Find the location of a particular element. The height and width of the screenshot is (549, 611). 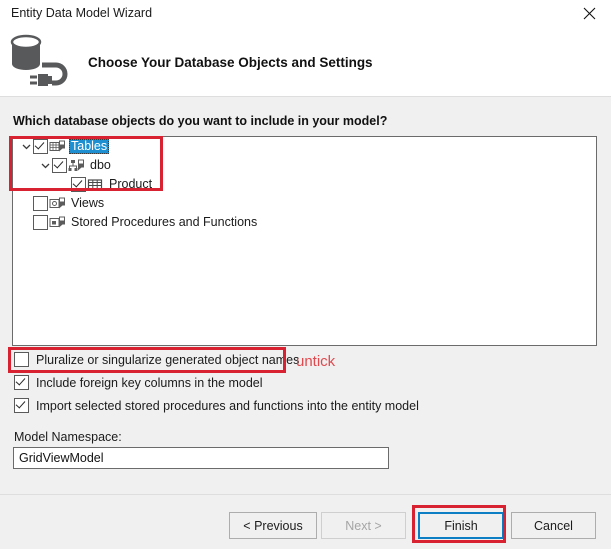

database-connection-icon is located at coordinates (40, 61).